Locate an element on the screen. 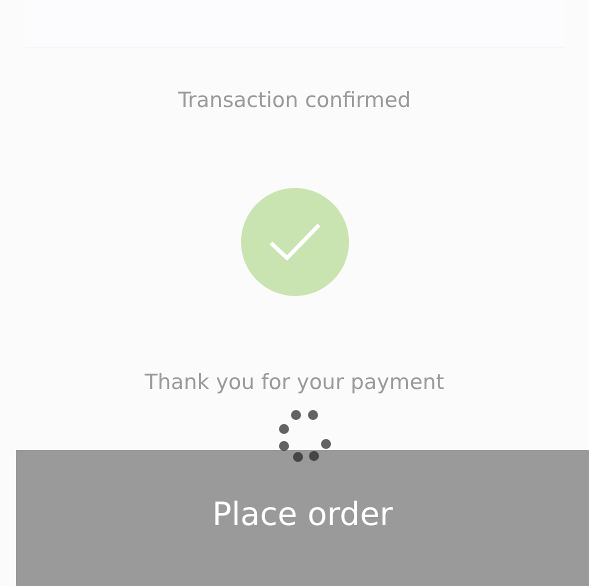 Image resolution: width=589 pixels, height=586 pixels. payment-message: Thank you for your payment is located at coordinates (294, 382).